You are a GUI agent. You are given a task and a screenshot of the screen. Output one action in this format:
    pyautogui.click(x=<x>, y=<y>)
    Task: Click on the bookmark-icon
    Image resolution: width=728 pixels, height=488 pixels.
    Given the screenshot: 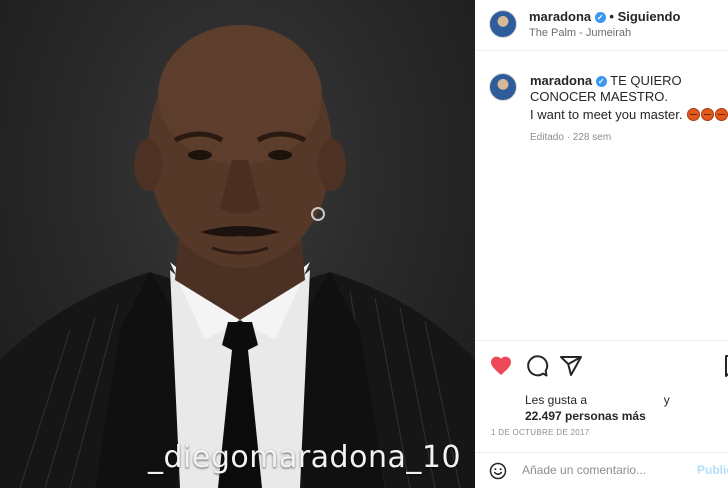 What is the action you would take?
    pyautogui.click(x=726, y=366)
    